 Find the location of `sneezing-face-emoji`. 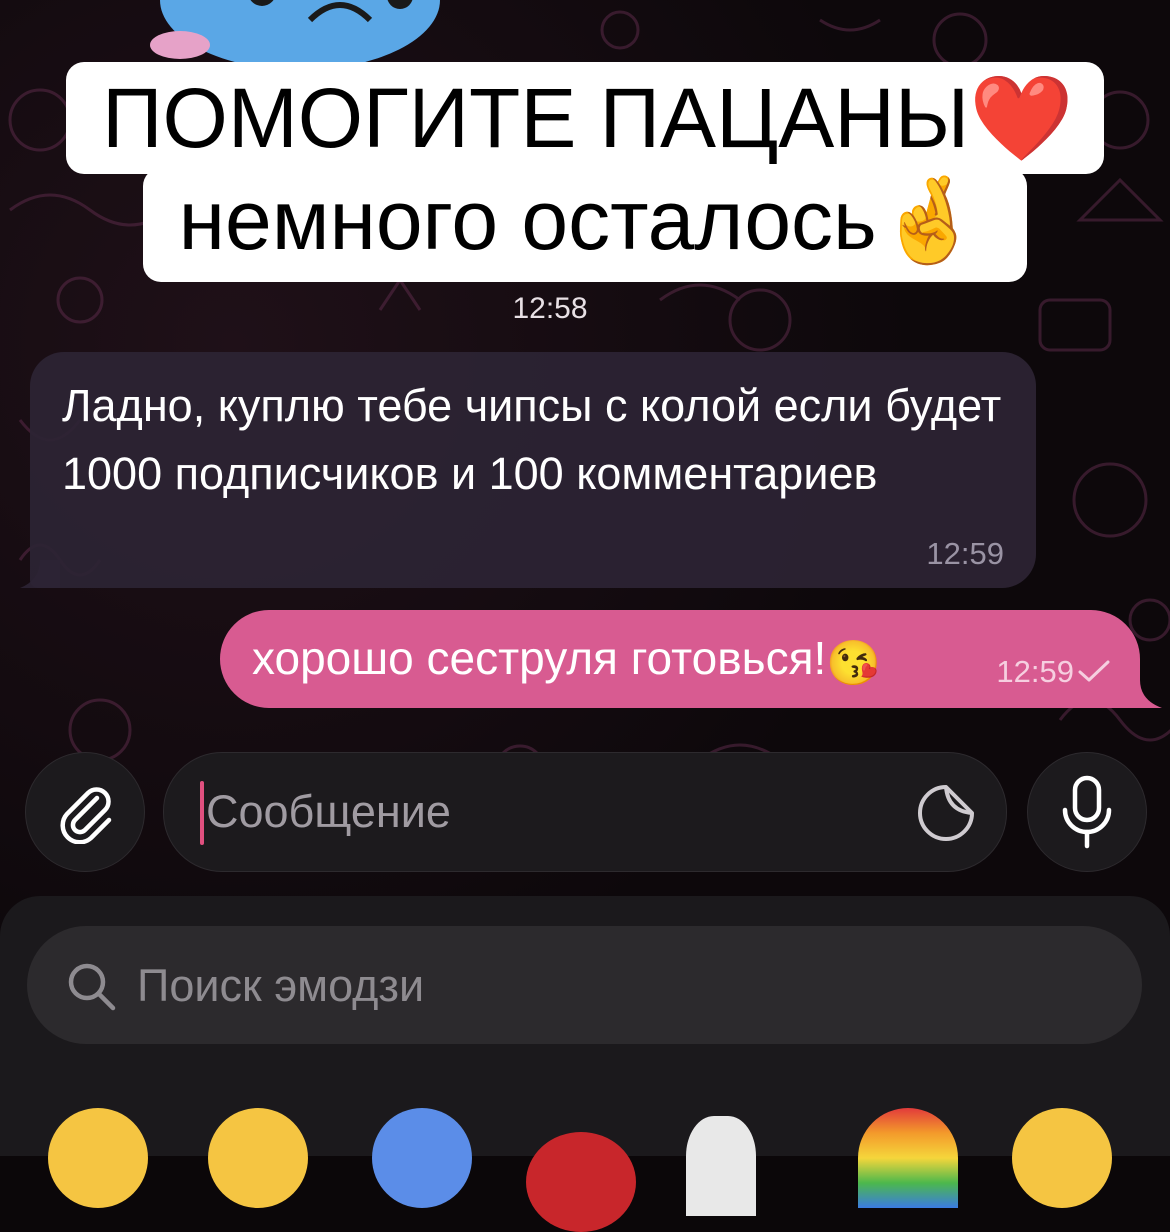

sneezing-face-emoji is located at coordinates (98, 1158).